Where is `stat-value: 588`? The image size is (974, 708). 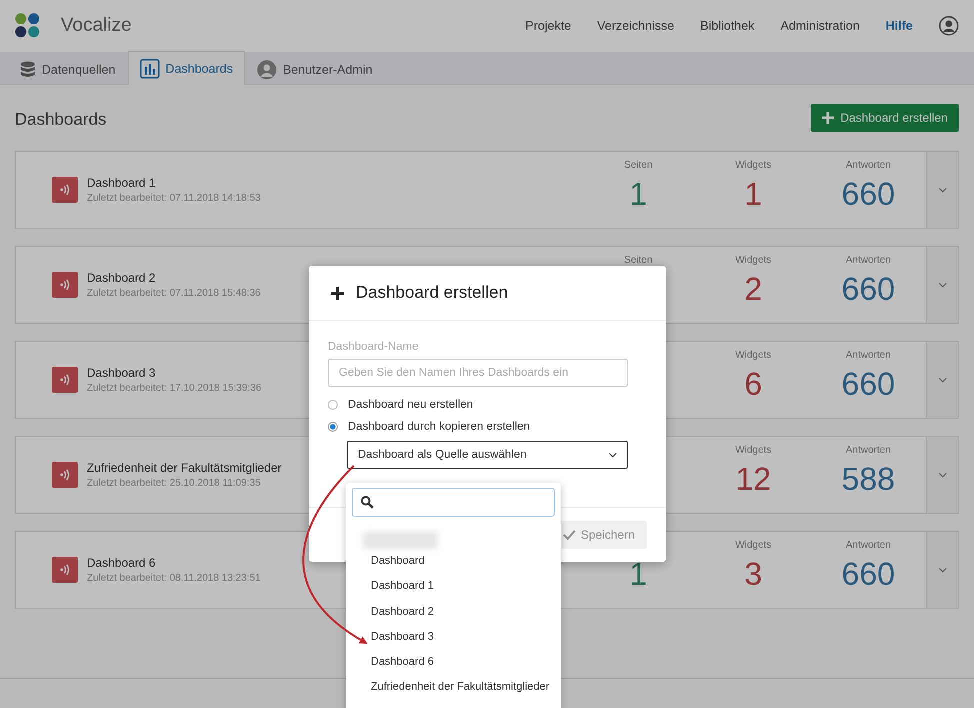
stat-value: 588 is located at coordinates (869, 479).